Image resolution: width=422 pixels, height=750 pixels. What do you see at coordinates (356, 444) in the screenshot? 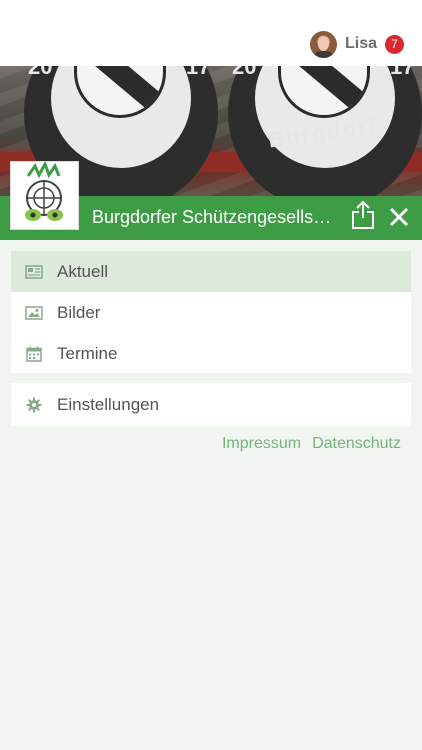
I see `datenschutz-link: Datenschutz` at bounding box center [356, 444].